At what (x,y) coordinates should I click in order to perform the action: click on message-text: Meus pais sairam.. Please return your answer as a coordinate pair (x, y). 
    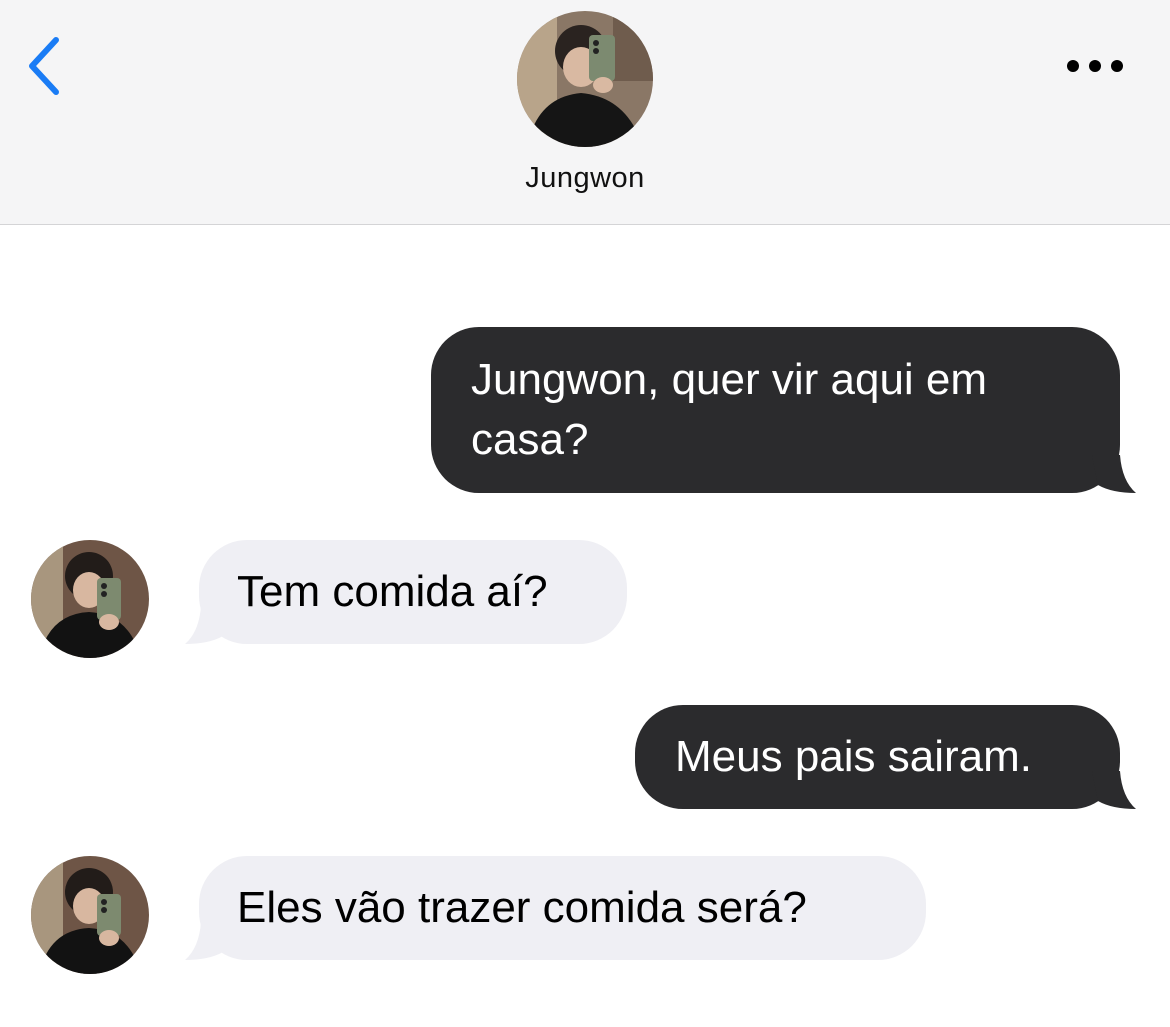
    Looking at the image, I should click on (854, 756).